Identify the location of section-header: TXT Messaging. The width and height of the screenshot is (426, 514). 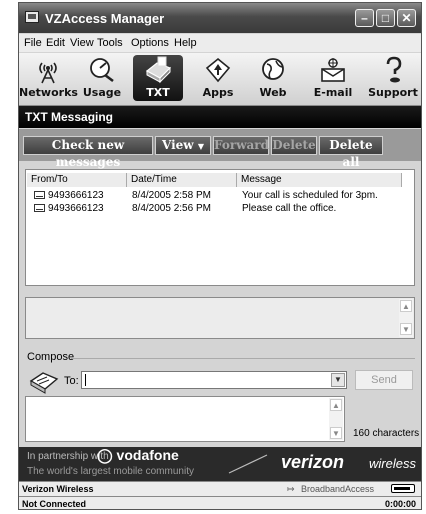
(220, 117).